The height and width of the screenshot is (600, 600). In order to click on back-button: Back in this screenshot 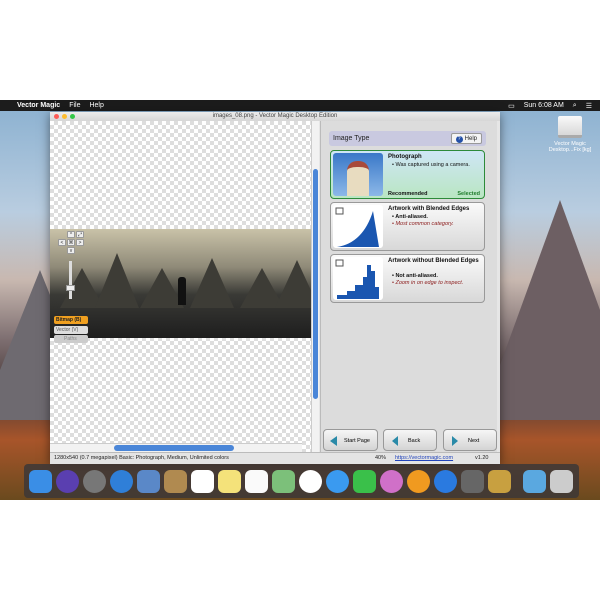, I will do `click(410, 440)`.